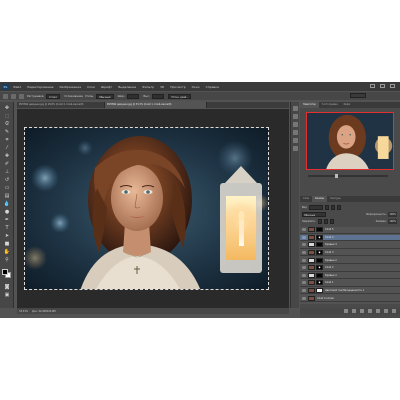 Image resolution: width=400 pixels, height=400 pixels. What do you see at coordinates (7, 180) in the screenshot?
I see `history-brush-tool-icon: ↺` at bounding box center [7, 180].